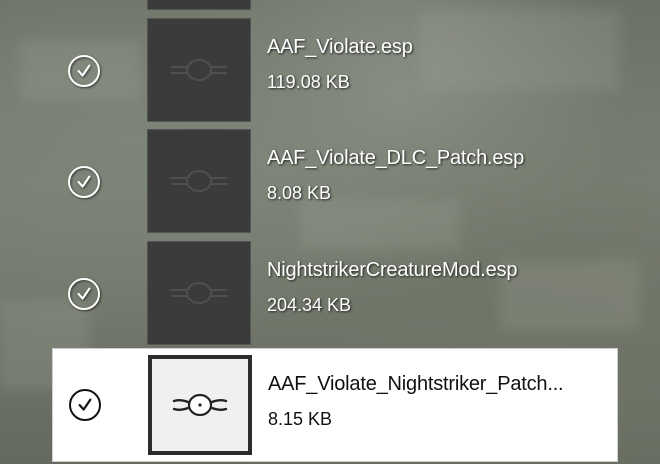 This screenshot has width=660, height=464. I want to click on file-size: 8.15 KB, so click(300, 419).